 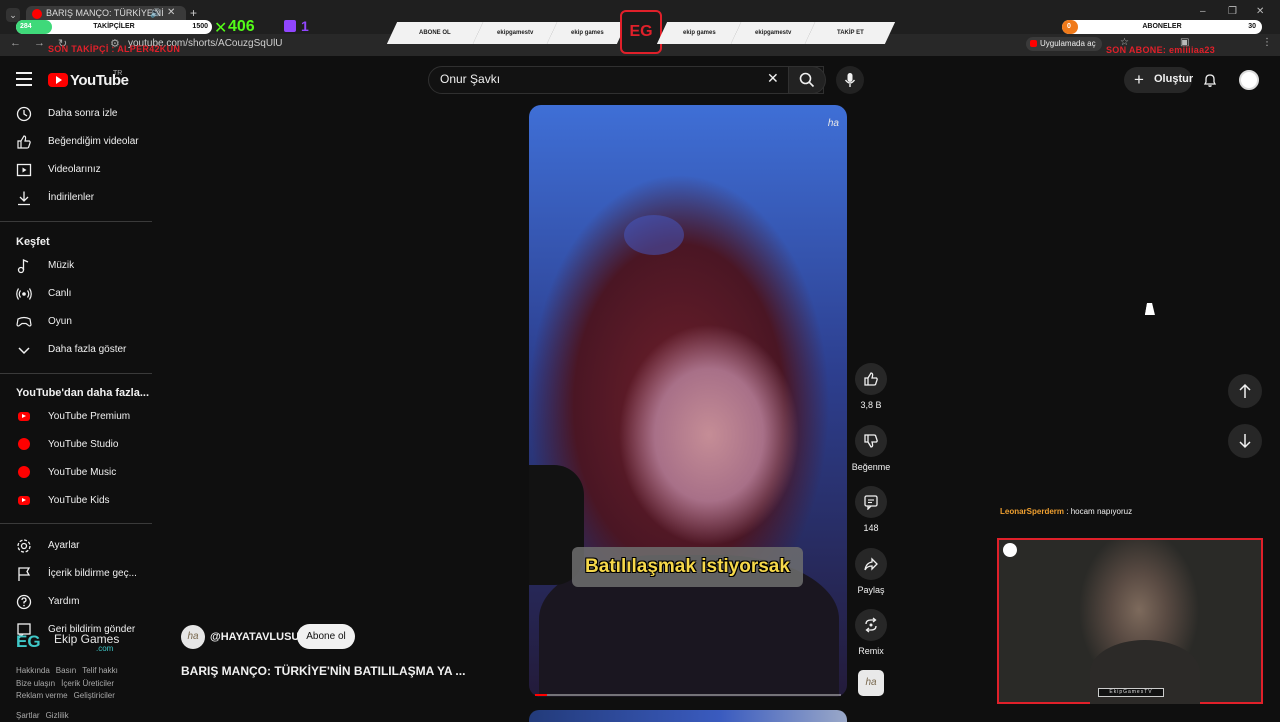 I want to click on notifications-bell-icon, so click(x=1210, y=80).